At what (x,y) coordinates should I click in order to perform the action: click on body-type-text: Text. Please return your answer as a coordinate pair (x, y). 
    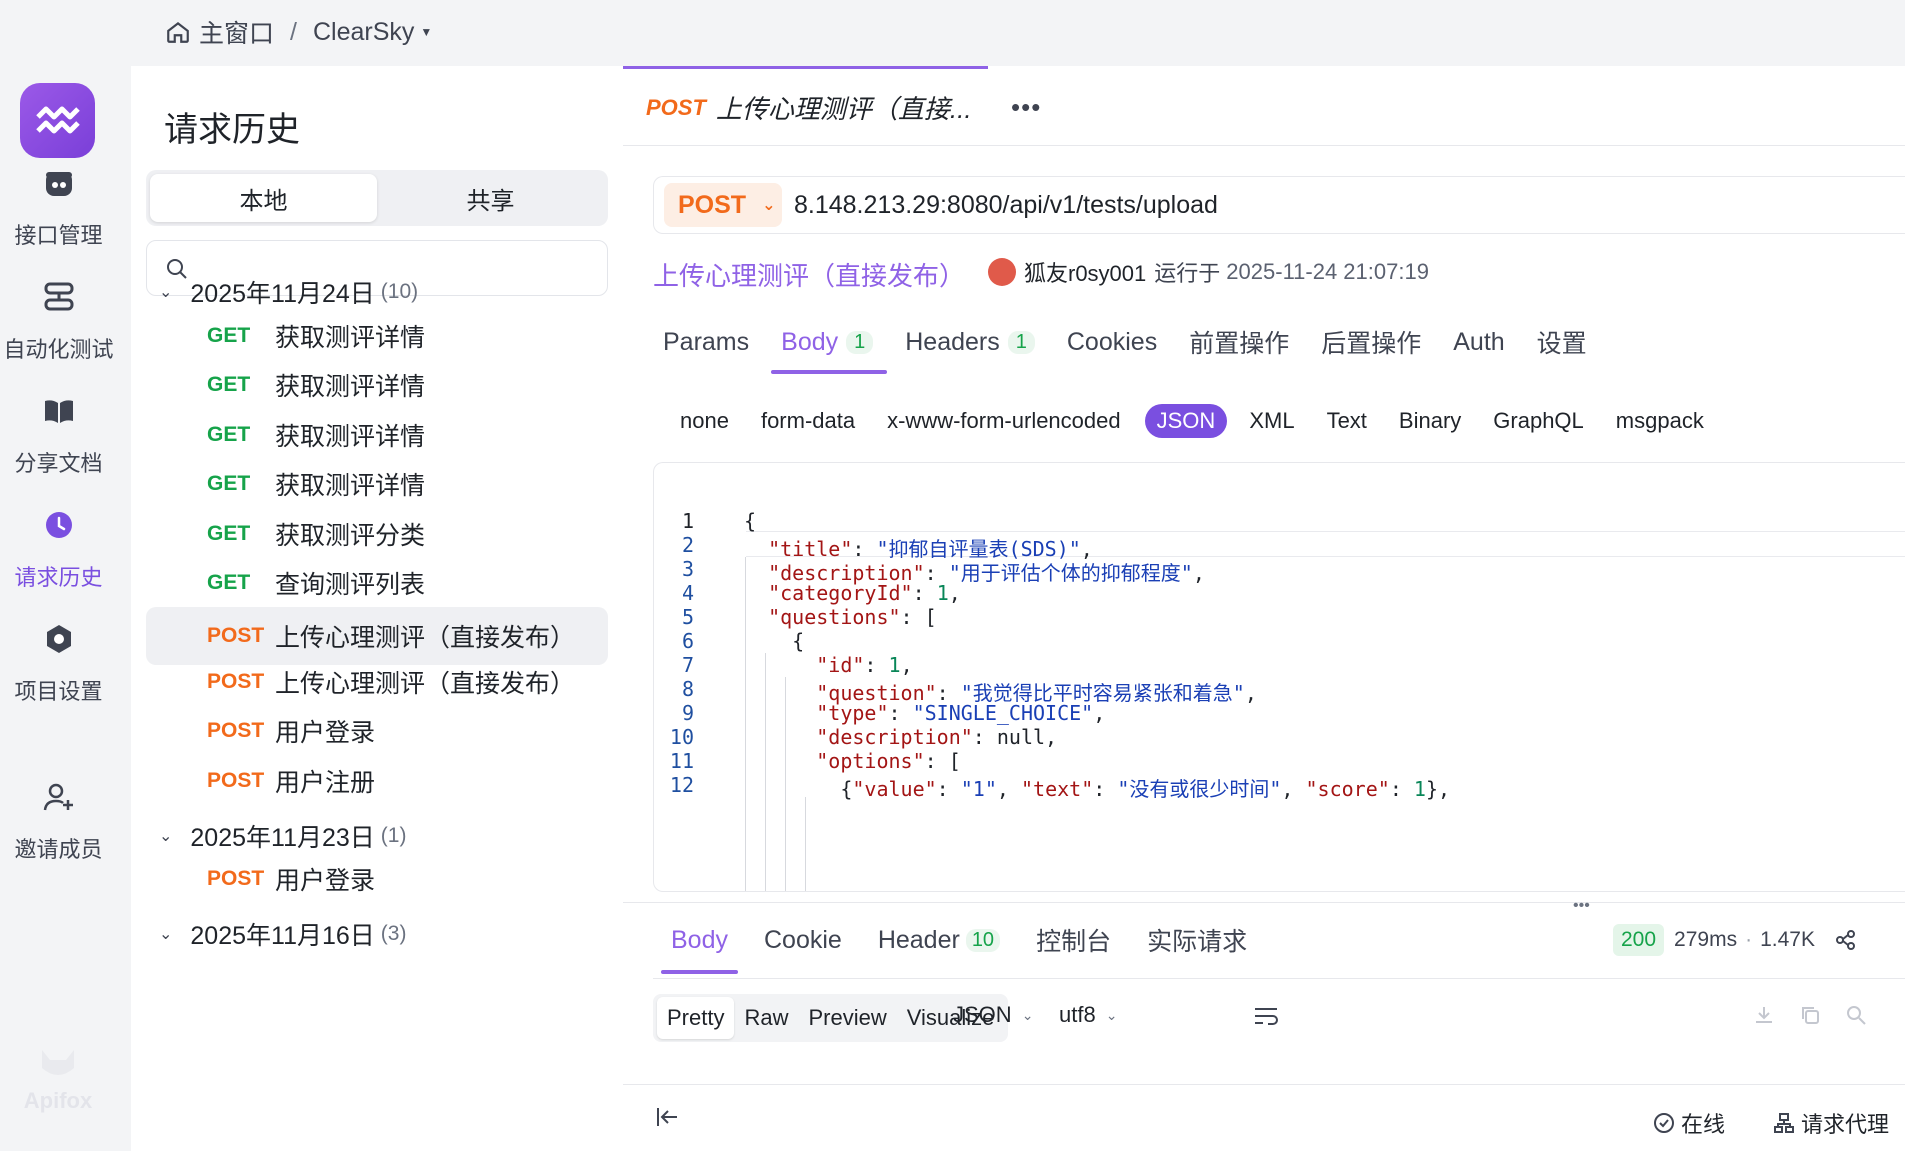
    Looking at the image, I should click on (1347, 421).